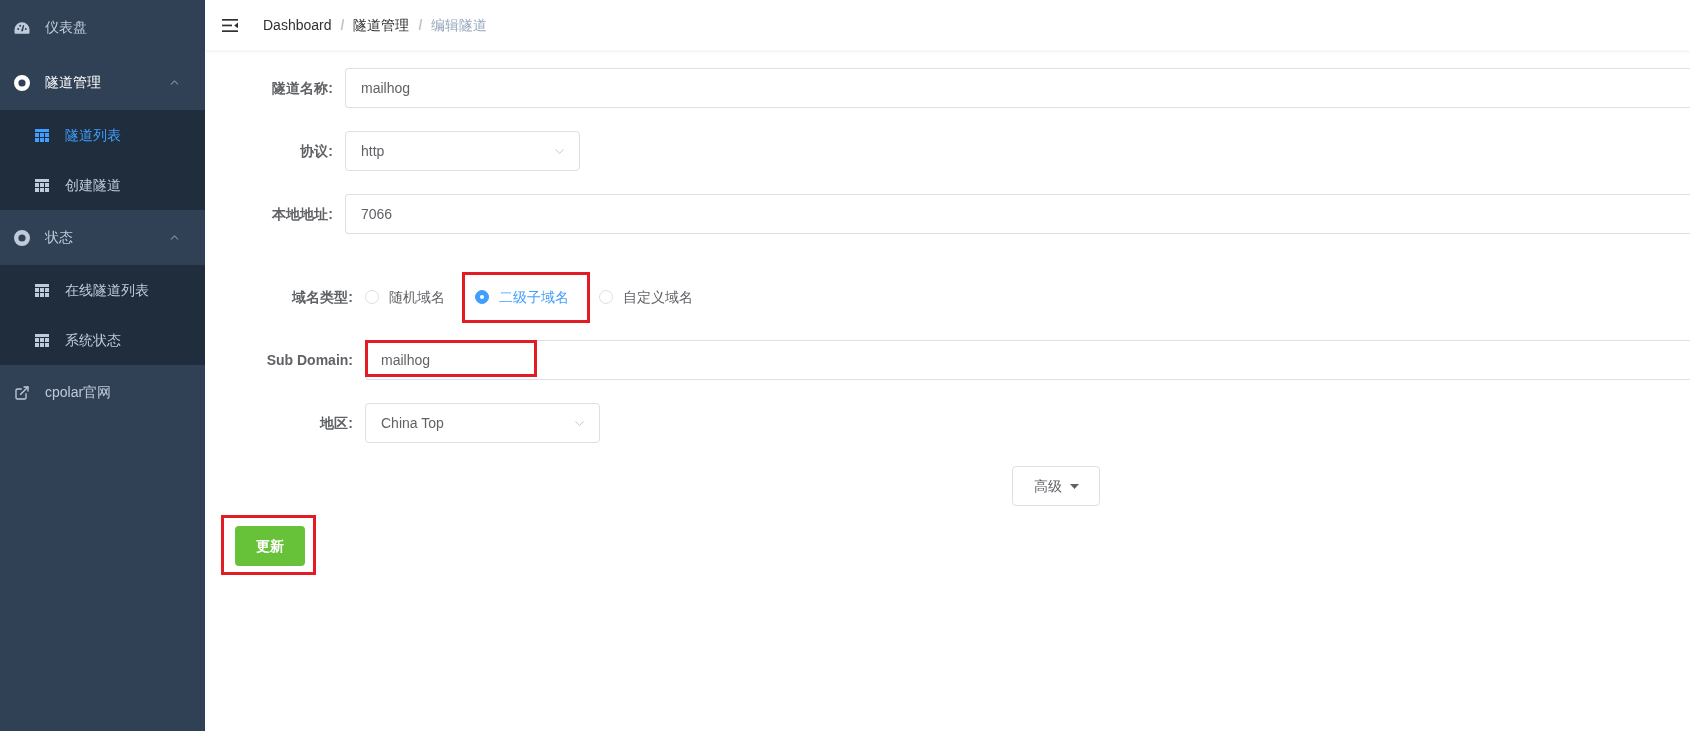  What do you see at coordinates (102, 82) in the screenshot?
I see `sidebar-group-header: 隧道管理` at bounding box center [102, 82].